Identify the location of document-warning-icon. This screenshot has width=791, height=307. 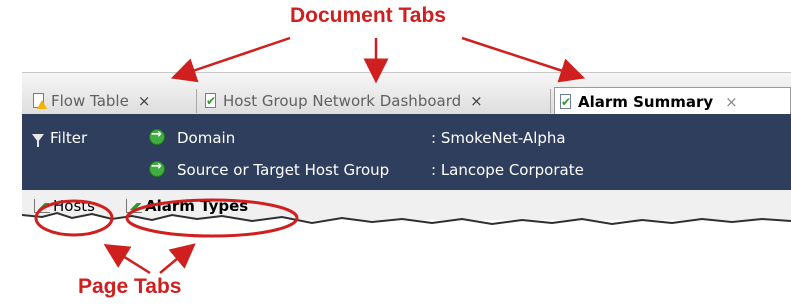
(39, 101).